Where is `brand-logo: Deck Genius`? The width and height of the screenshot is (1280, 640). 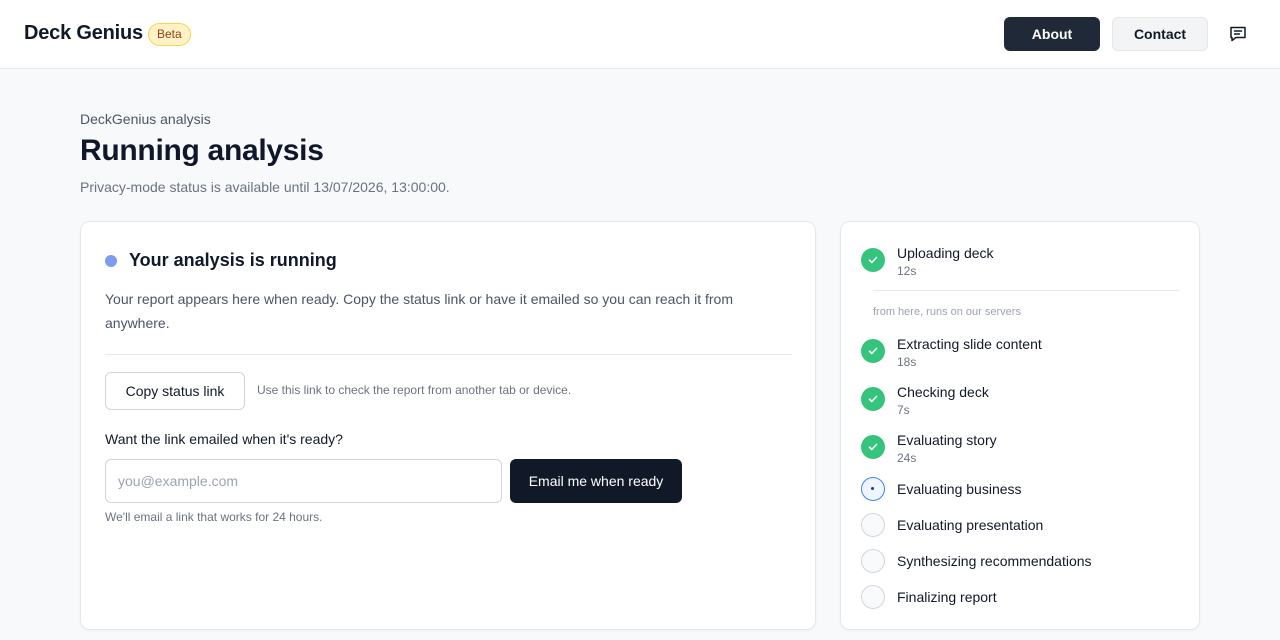 brand-logo: Deck Genius is located at coordinates (83, 33).